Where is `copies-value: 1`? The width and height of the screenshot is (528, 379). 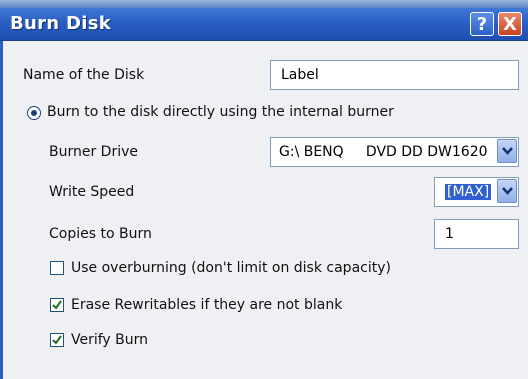
copies-value: 1 is located at coordinates (449, 234).